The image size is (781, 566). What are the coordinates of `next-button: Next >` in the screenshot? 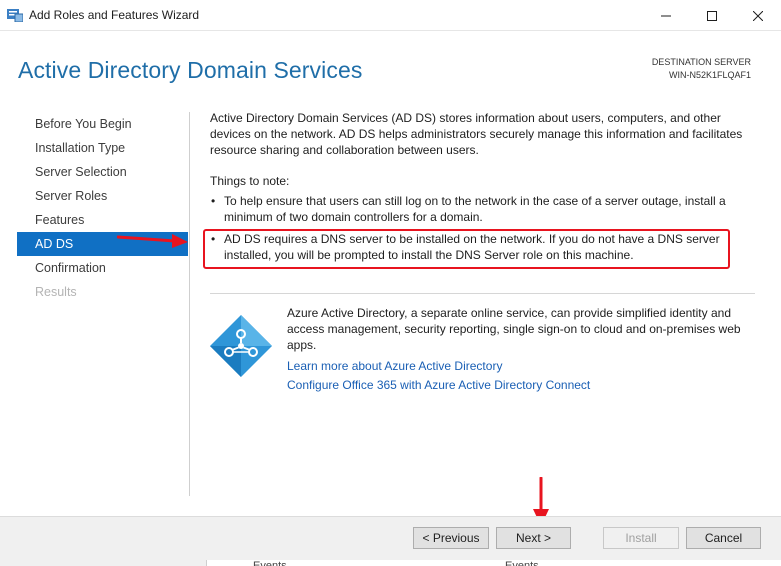 It's located at (533, 538).